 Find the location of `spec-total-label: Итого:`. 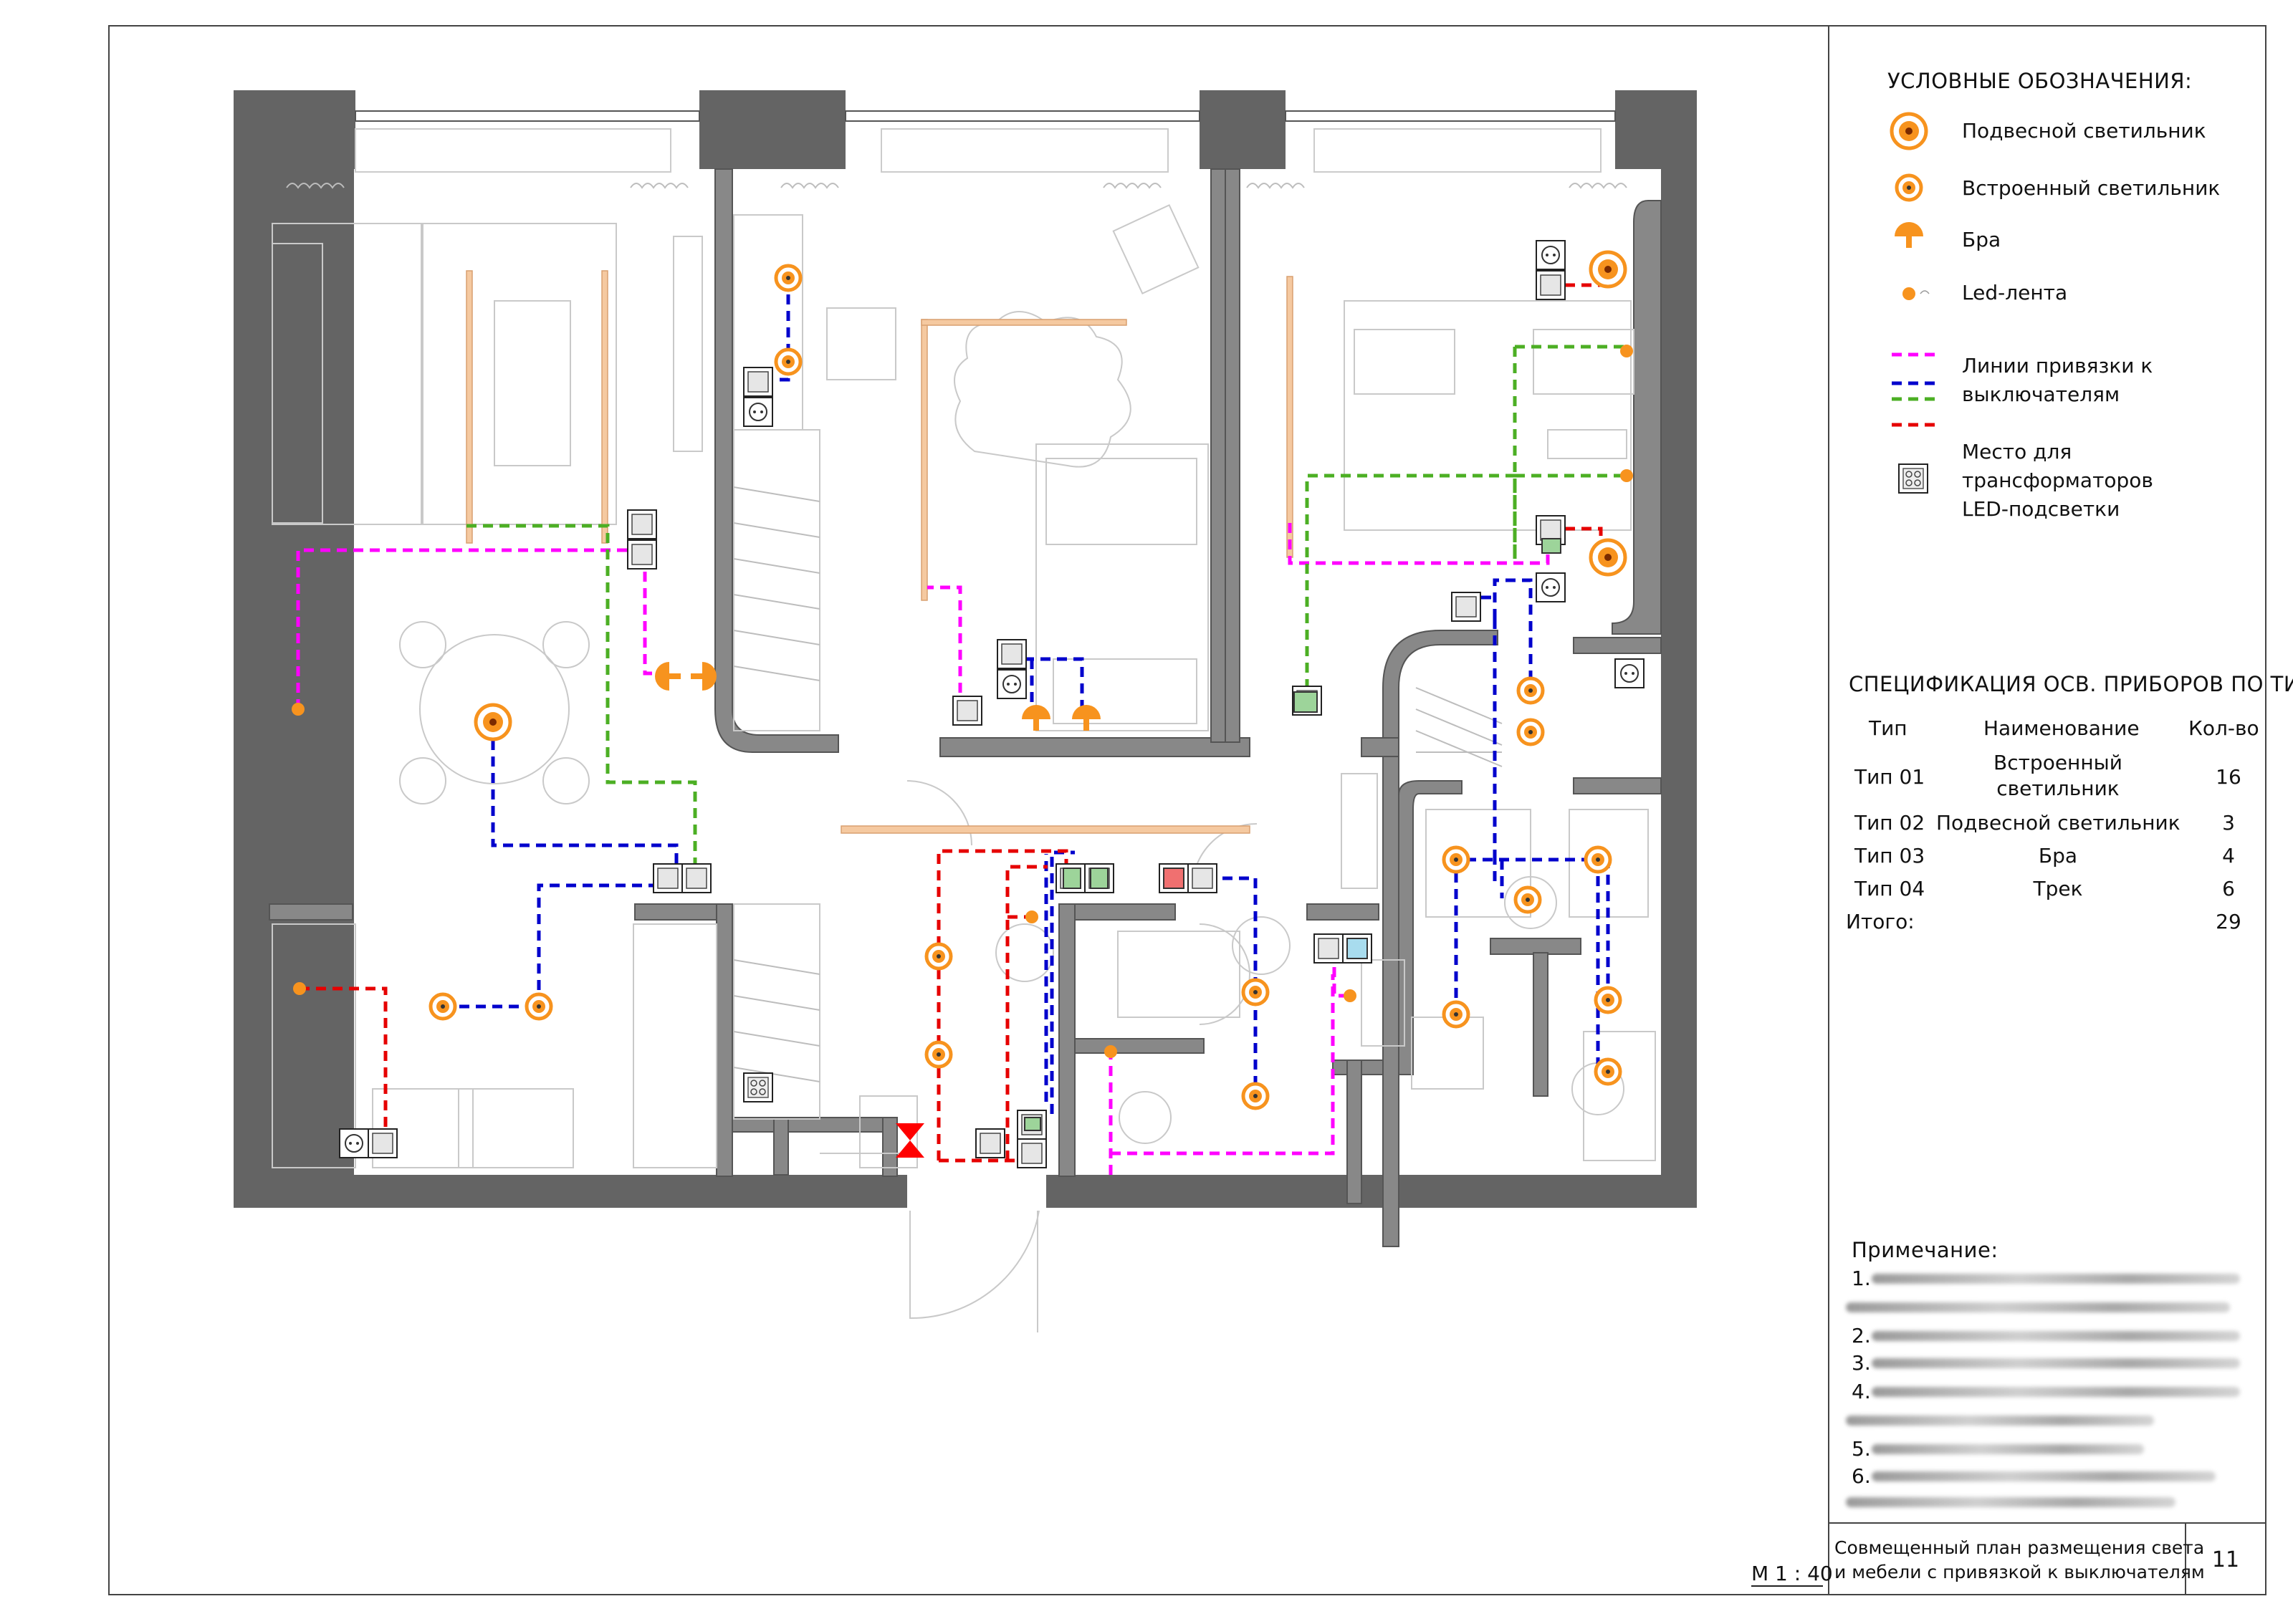

spec-total-label: Итого: is located at coordinates (1880, 922).